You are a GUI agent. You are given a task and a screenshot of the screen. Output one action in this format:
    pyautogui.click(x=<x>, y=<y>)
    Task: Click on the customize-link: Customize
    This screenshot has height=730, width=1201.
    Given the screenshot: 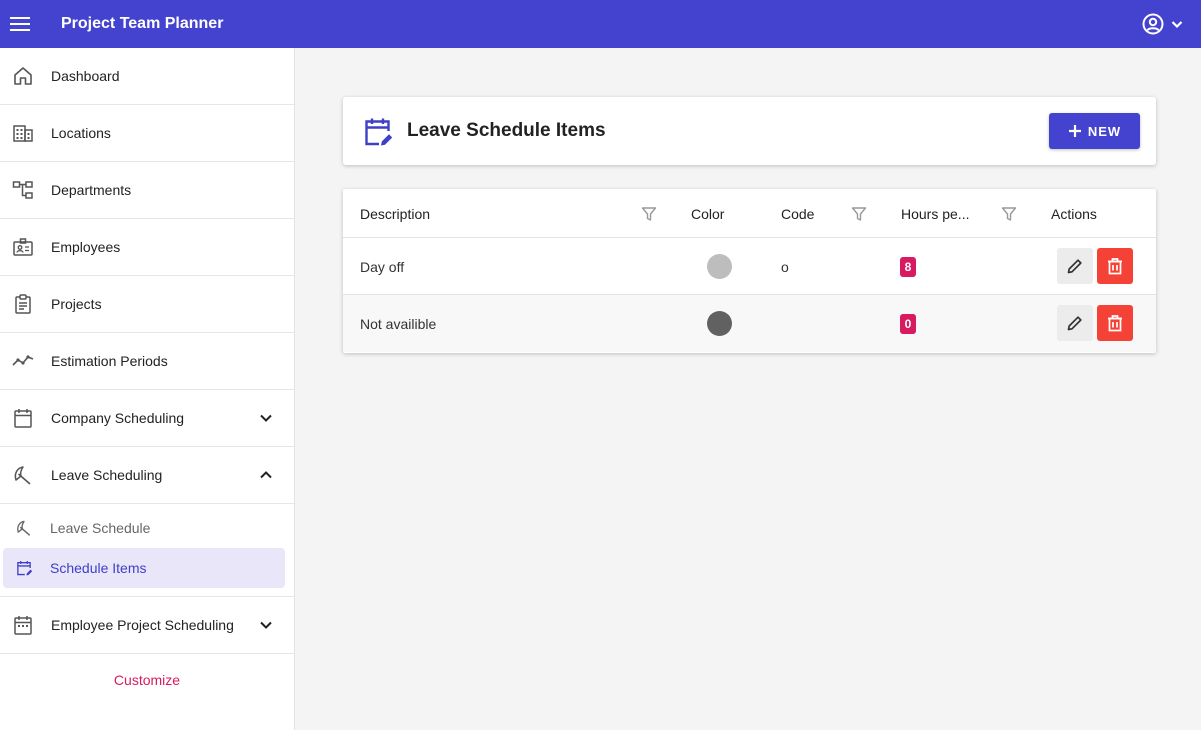 What is the action you would take?
    pyautogui.click(x=147, y=680)
    